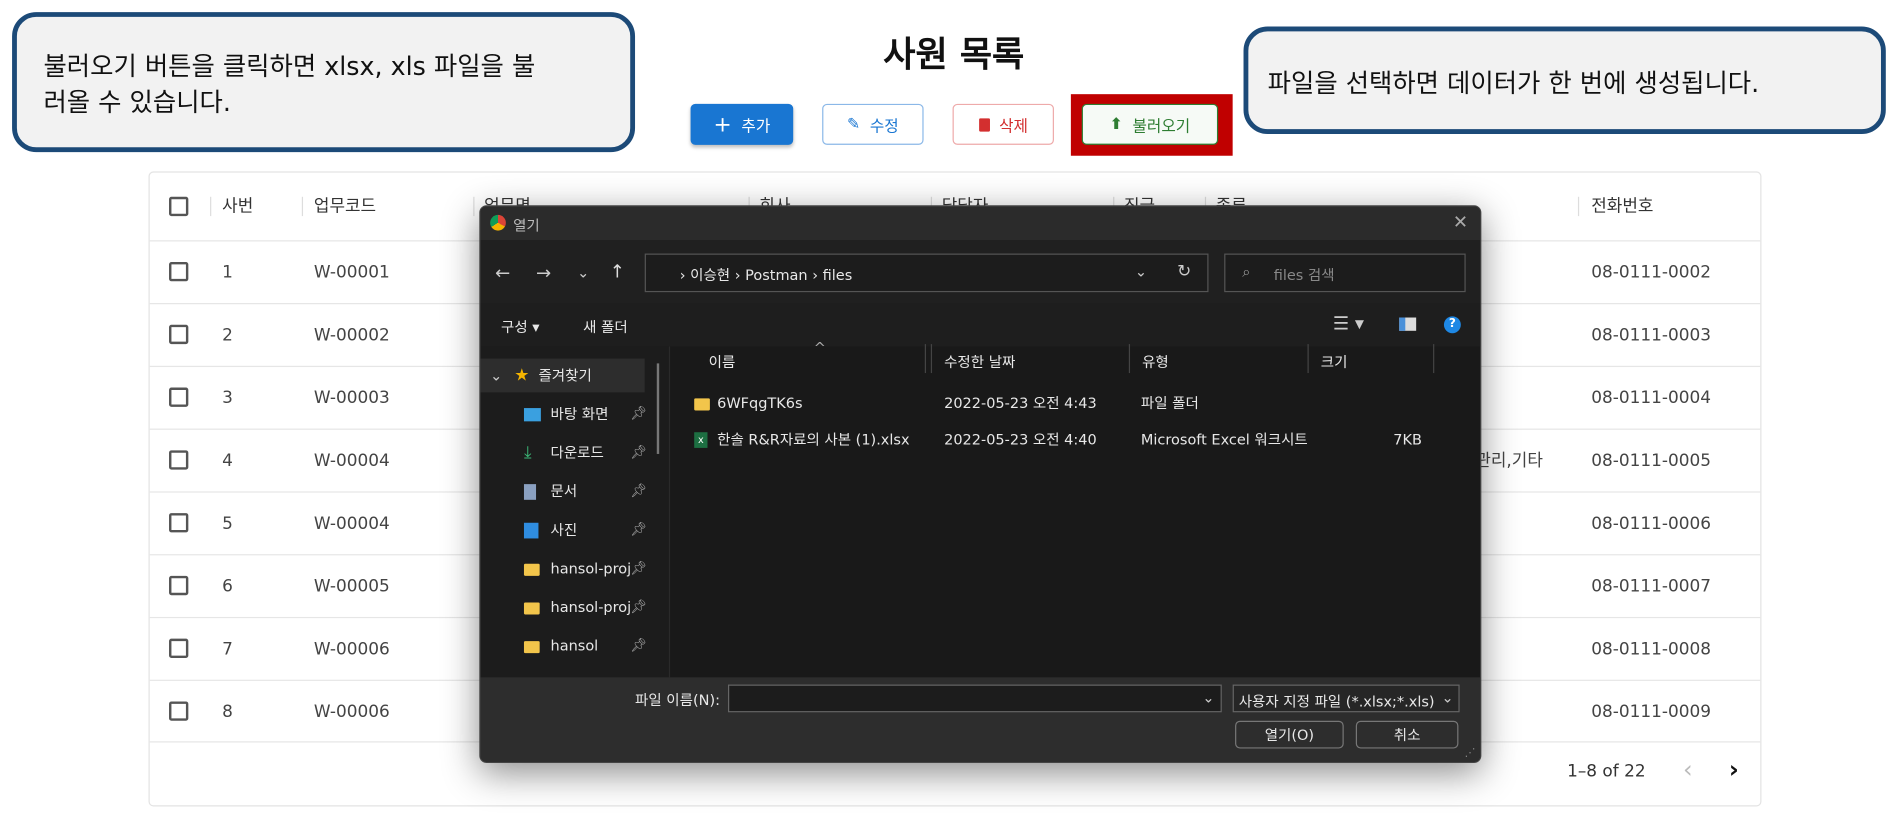 The width and height of the screenshot is (1893, 826). I want to click on star-icon: ★, so click(522, 375).